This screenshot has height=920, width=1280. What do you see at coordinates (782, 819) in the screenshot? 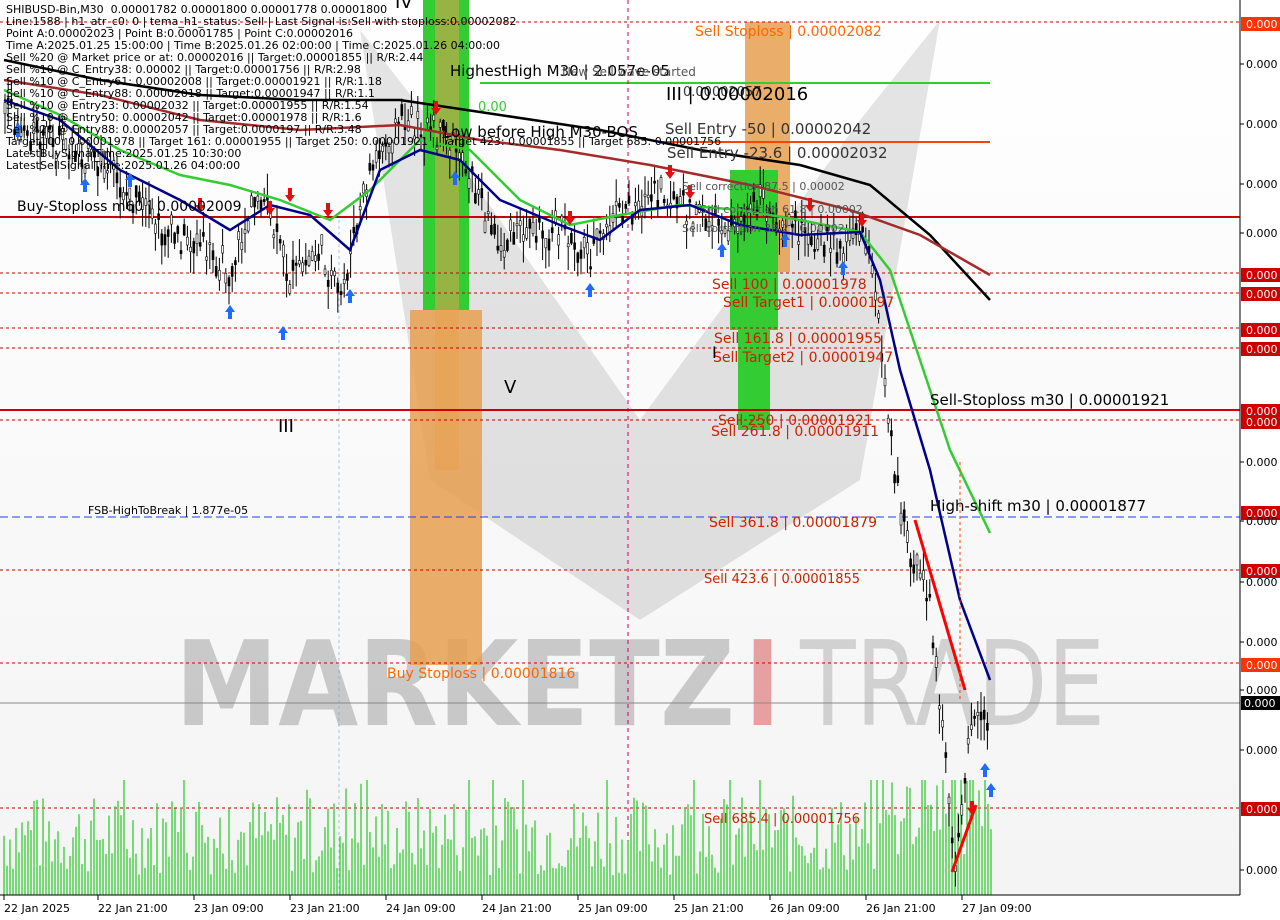
I see `sell-685-label: Sell 685.4 | 0.00001756` at bounding box center [782, 819].